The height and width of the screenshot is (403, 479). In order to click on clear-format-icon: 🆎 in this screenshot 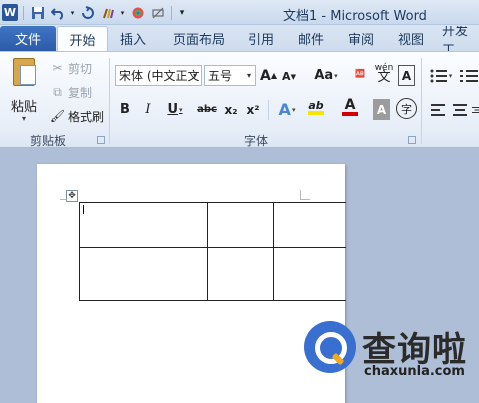, I will do `click(360, 73)`.